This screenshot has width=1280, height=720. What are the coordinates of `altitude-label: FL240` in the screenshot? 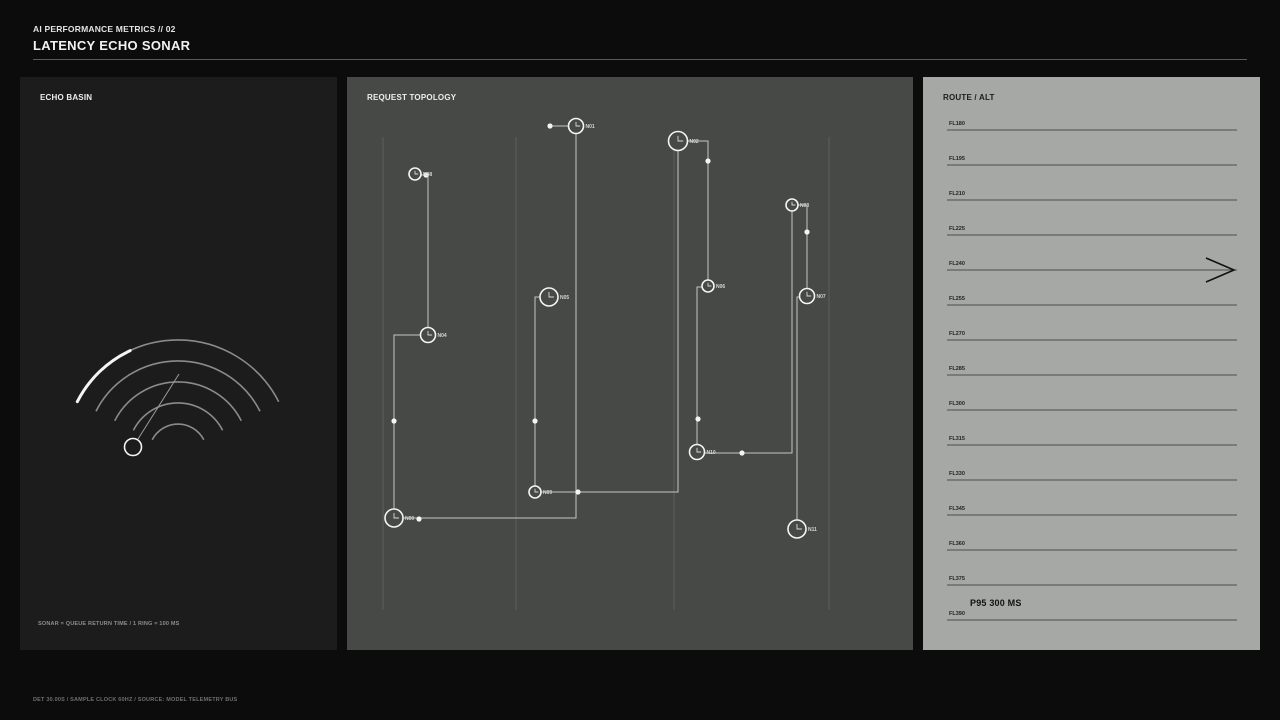 It's located at (957, 264).